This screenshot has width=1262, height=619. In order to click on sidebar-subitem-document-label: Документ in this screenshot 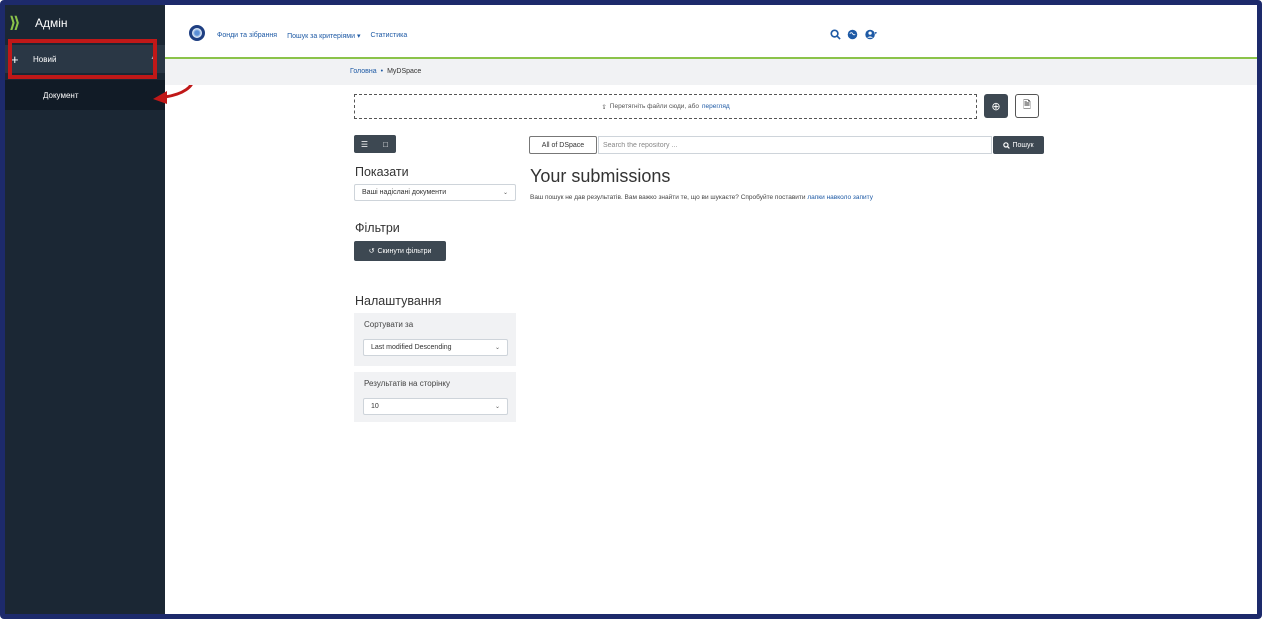, I will do `click(61, 95)`.